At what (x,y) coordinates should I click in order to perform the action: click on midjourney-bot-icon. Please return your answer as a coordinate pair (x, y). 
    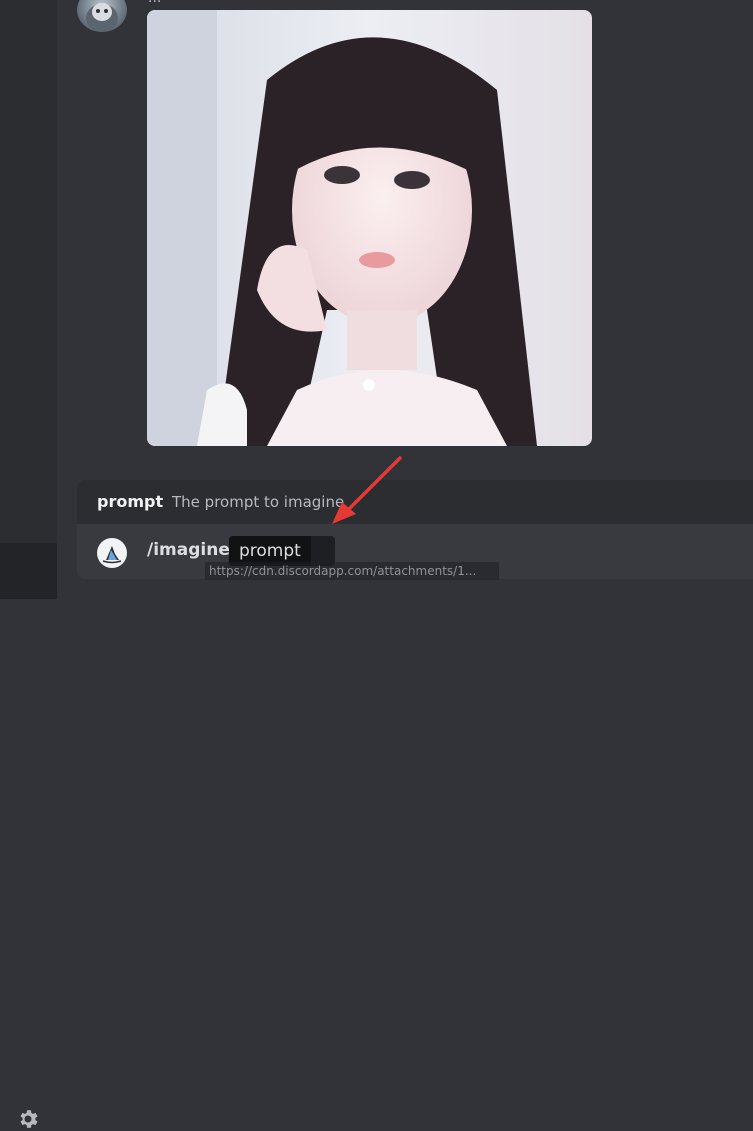
    Looking at the image, I should click on (112, 553).